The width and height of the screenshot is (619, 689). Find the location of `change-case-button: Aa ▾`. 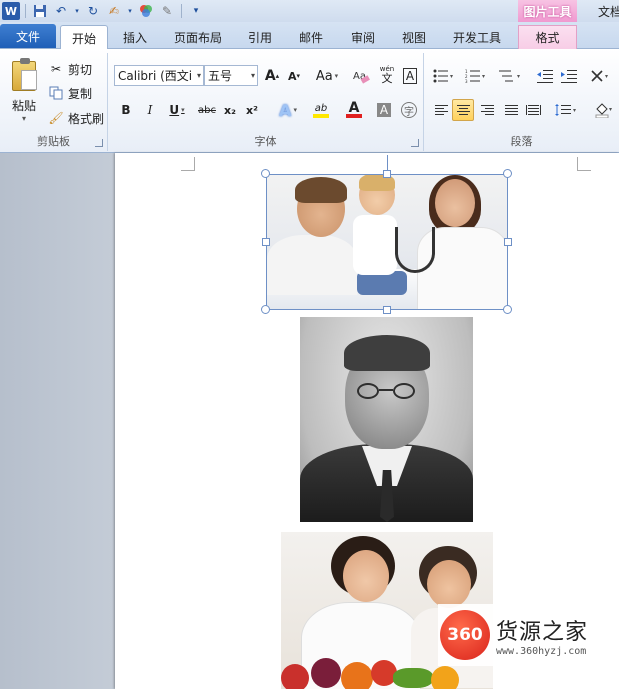

change-case-button: Aa ▾ is located at coordinates (327, 76).